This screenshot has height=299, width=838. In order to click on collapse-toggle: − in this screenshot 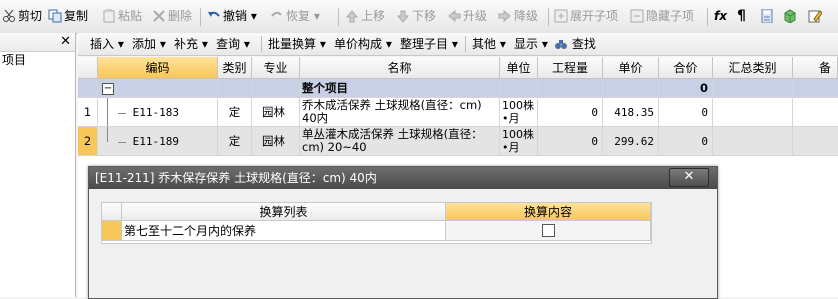, I will do `click(108, 89)`.